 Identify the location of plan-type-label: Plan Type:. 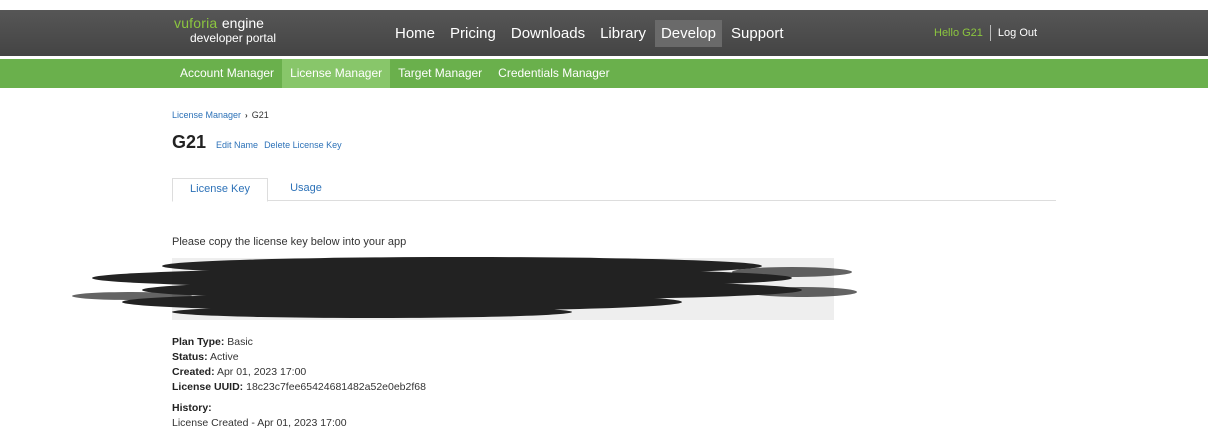
(198, 342).